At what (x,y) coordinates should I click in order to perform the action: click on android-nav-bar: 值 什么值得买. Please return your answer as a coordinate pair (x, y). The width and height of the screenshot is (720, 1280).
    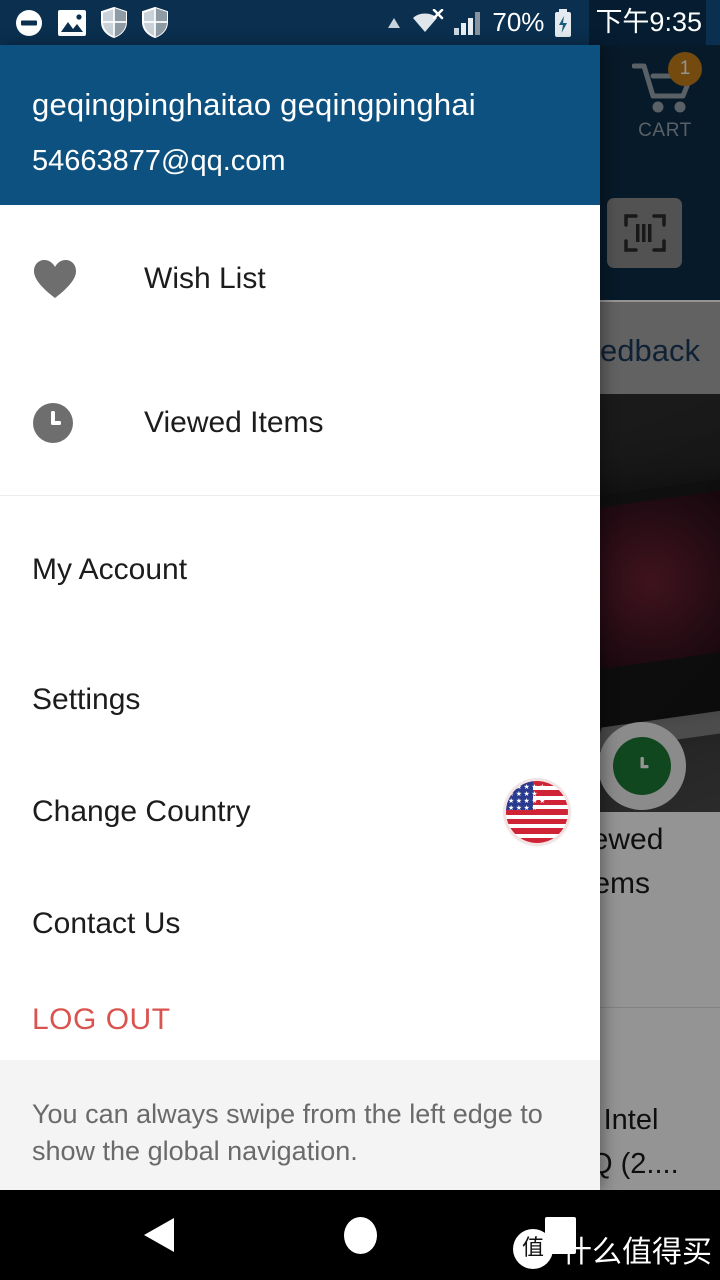
    Looking at the image, I should click on (360, 1235).